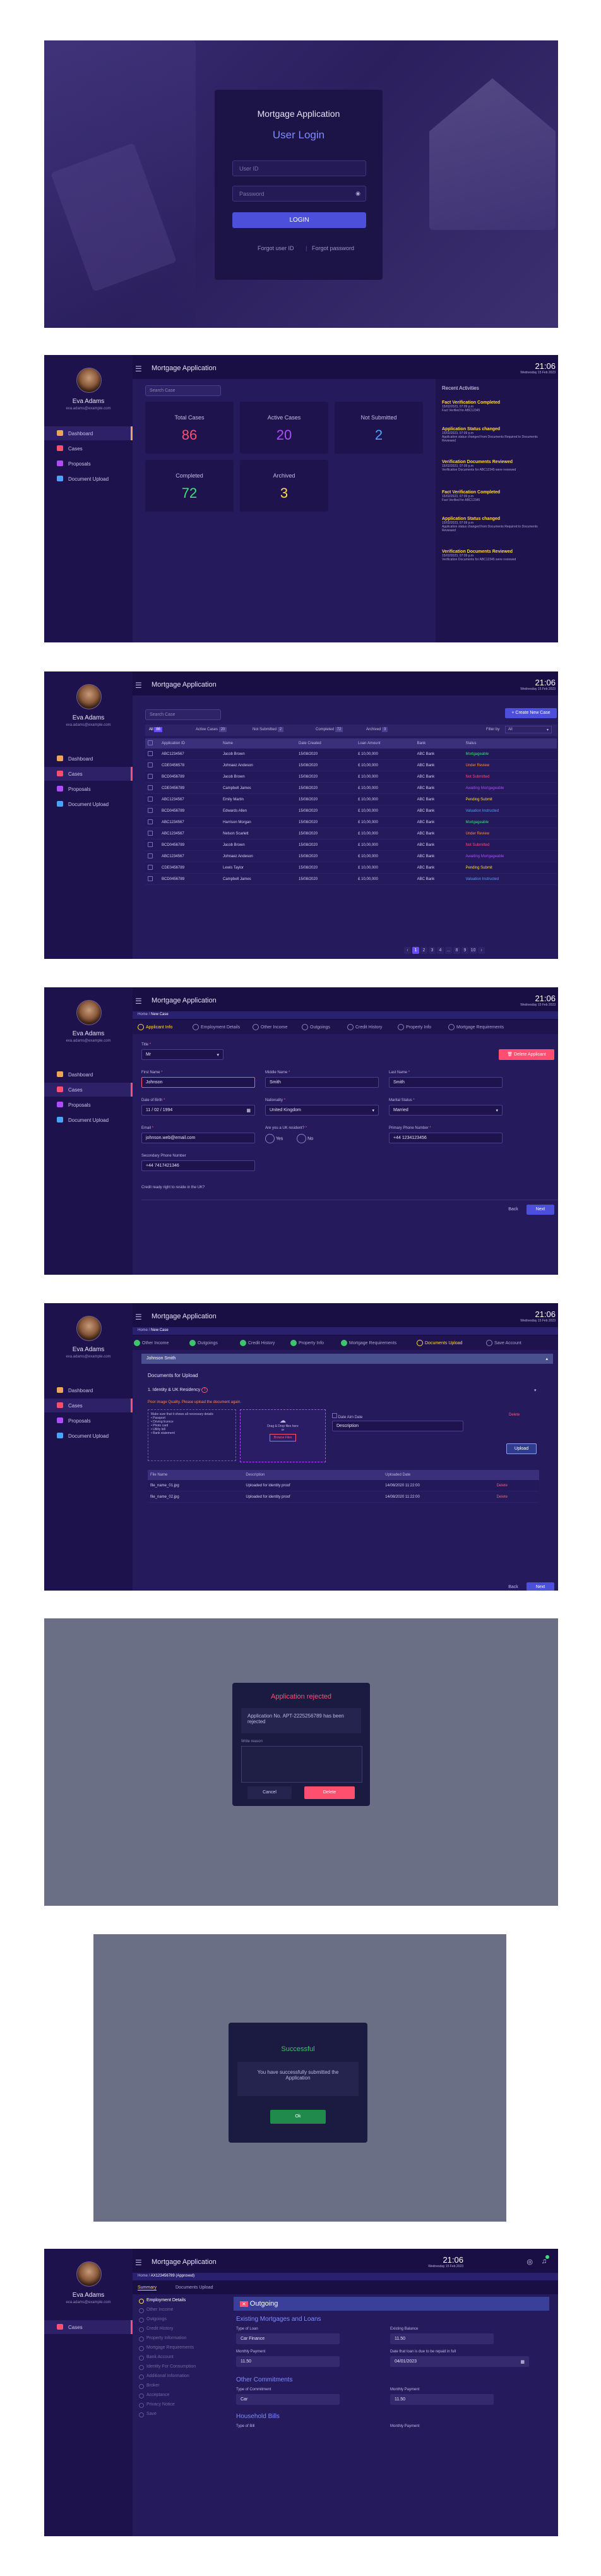 The height and width of the screenshot is (2576, 601). I want to click on cancel-button: Cancel, so click(269, 1792).